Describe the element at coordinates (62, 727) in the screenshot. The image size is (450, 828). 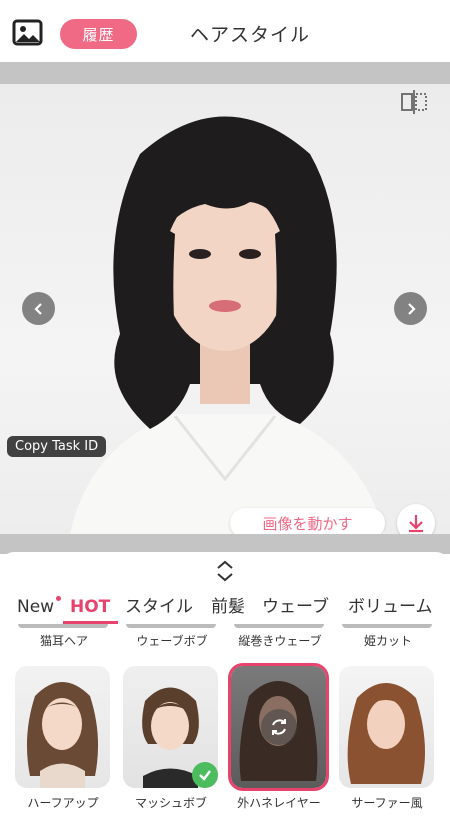
I see `style-card-half-up` at that location.